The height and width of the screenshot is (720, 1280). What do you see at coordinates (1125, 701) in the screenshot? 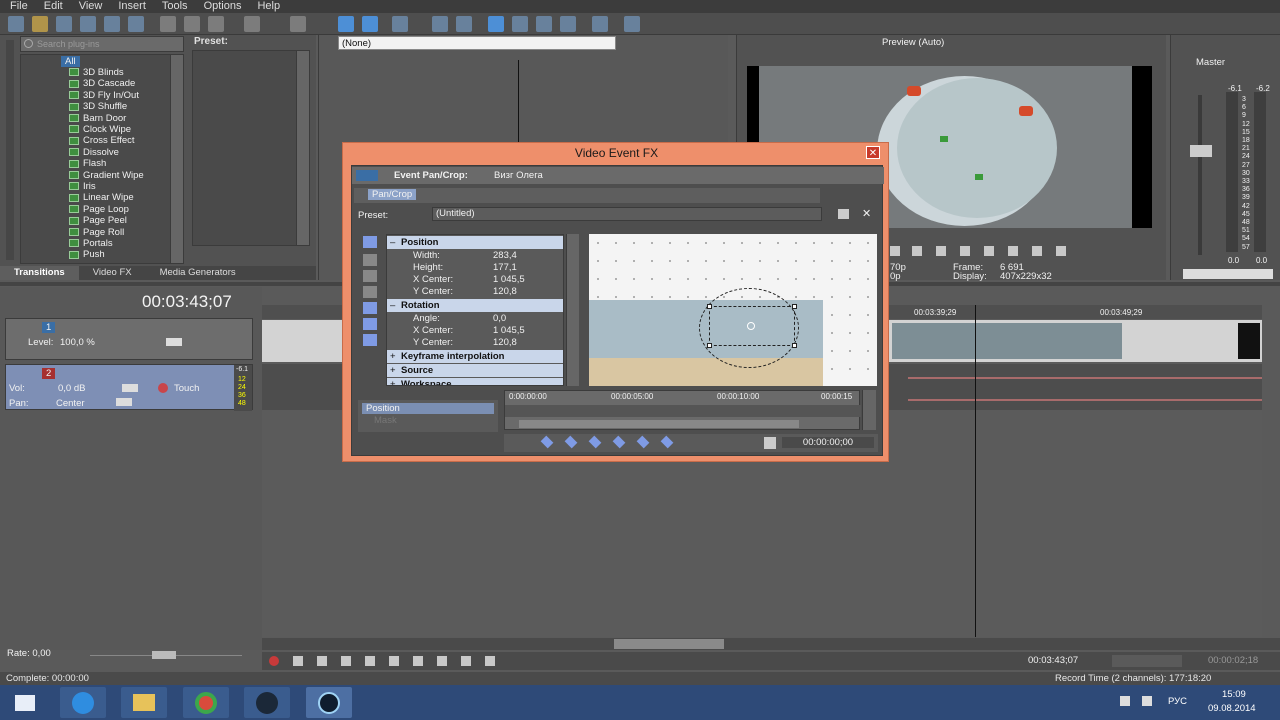
I see `network-icon` at bounding box center [1125, 701].